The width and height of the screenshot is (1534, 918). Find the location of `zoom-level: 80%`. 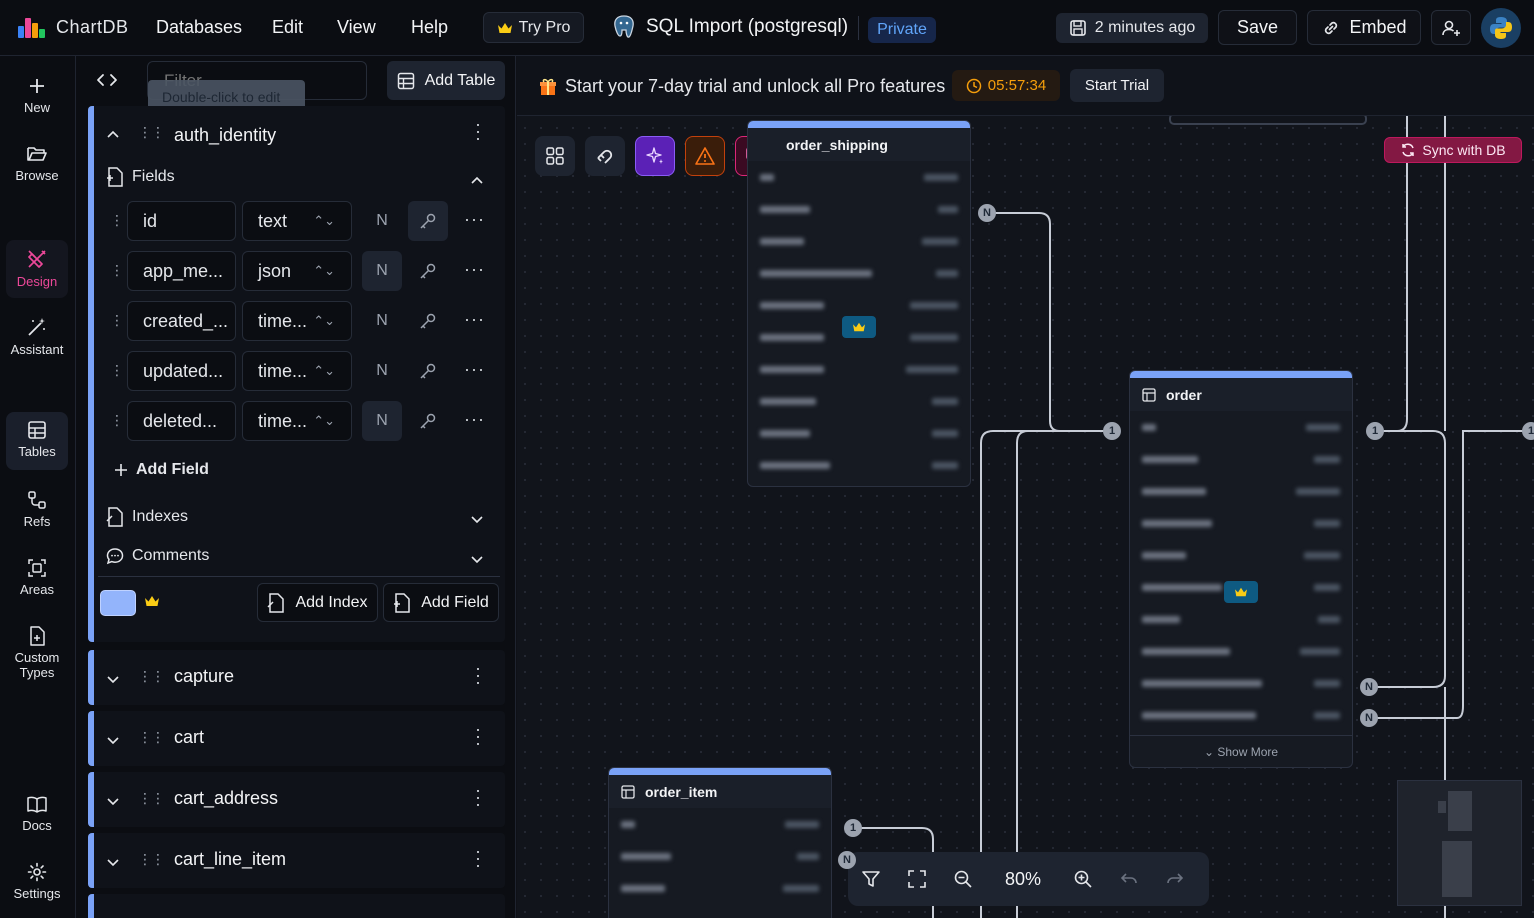

zoom-level: 80% is located at coordinates (1023, 879).